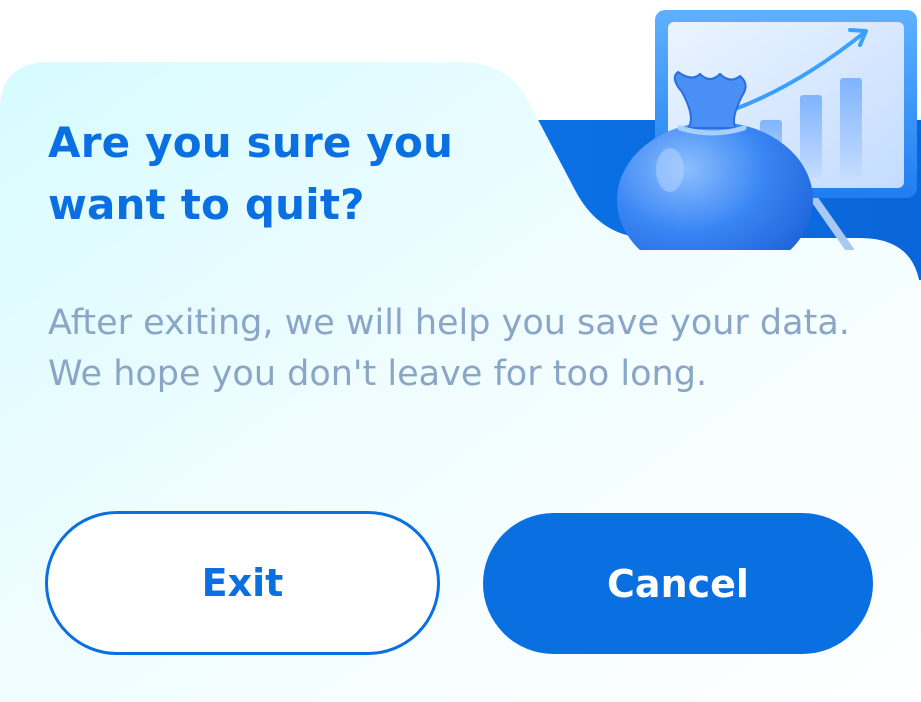 The height and width of the screenshot is (702, 921). I want to click on exit-button-label: Exit, so click(242, 583).